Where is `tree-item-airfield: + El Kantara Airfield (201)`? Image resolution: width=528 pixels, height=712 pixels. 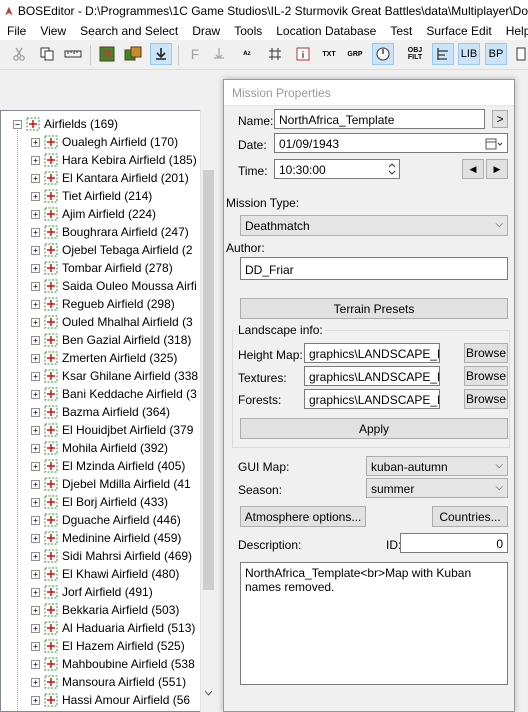
tree-item-airfield: + El Kantara Airfield (201) is located at coordinates (110, 178).